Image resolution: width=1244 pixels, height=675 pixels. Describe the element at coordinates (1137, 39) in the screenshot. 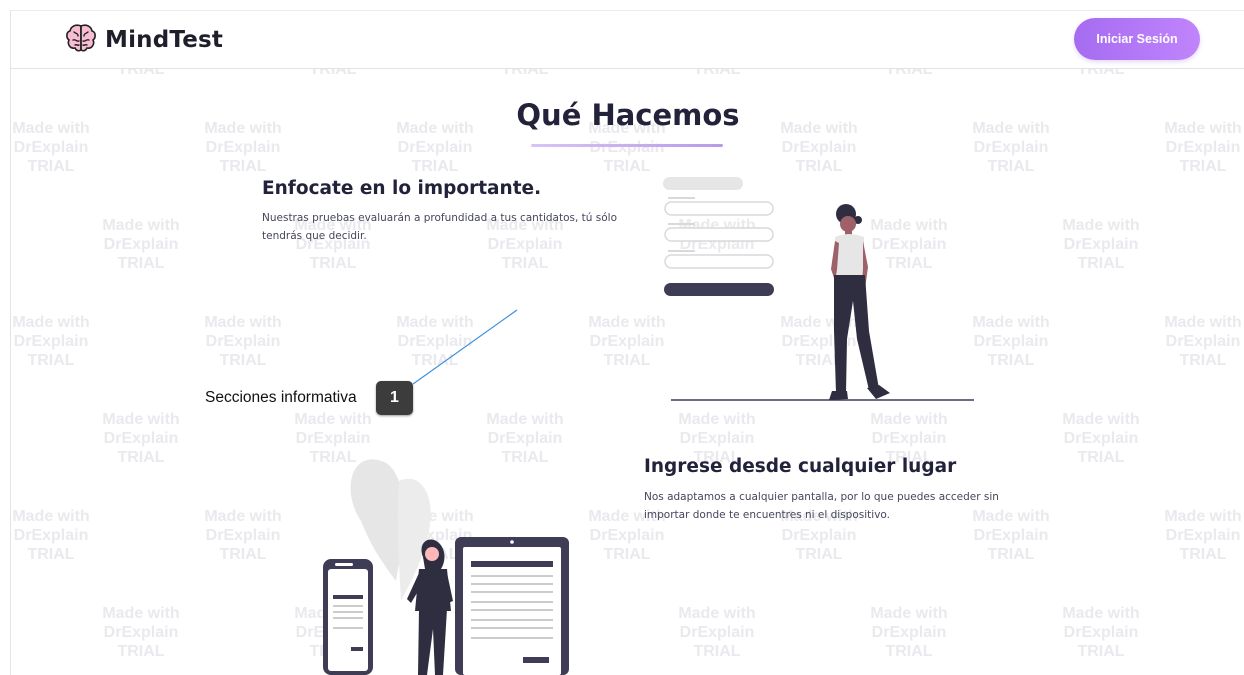

I see `login-button: Iniciar Sesión` at that location.